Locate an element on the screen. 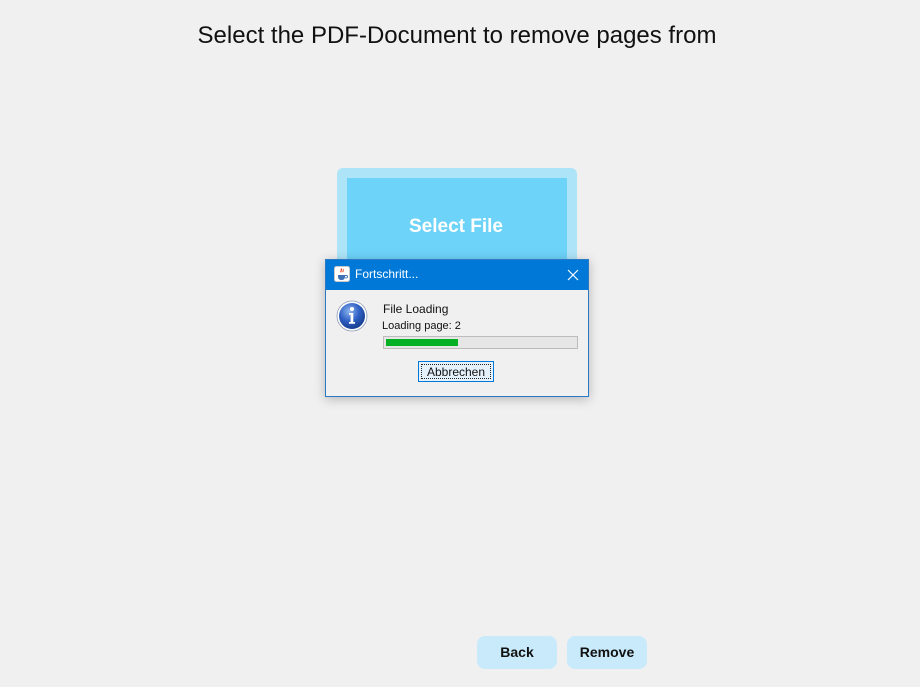 This screenshot has width=920, height=687. close-icon is located at coordinates (573, 275).